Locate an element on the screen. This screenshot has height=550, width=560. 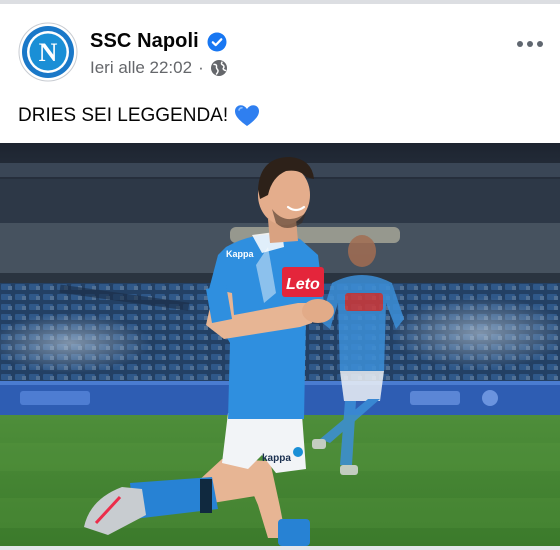
logo-letter: N is located at coordinates (48, 52).